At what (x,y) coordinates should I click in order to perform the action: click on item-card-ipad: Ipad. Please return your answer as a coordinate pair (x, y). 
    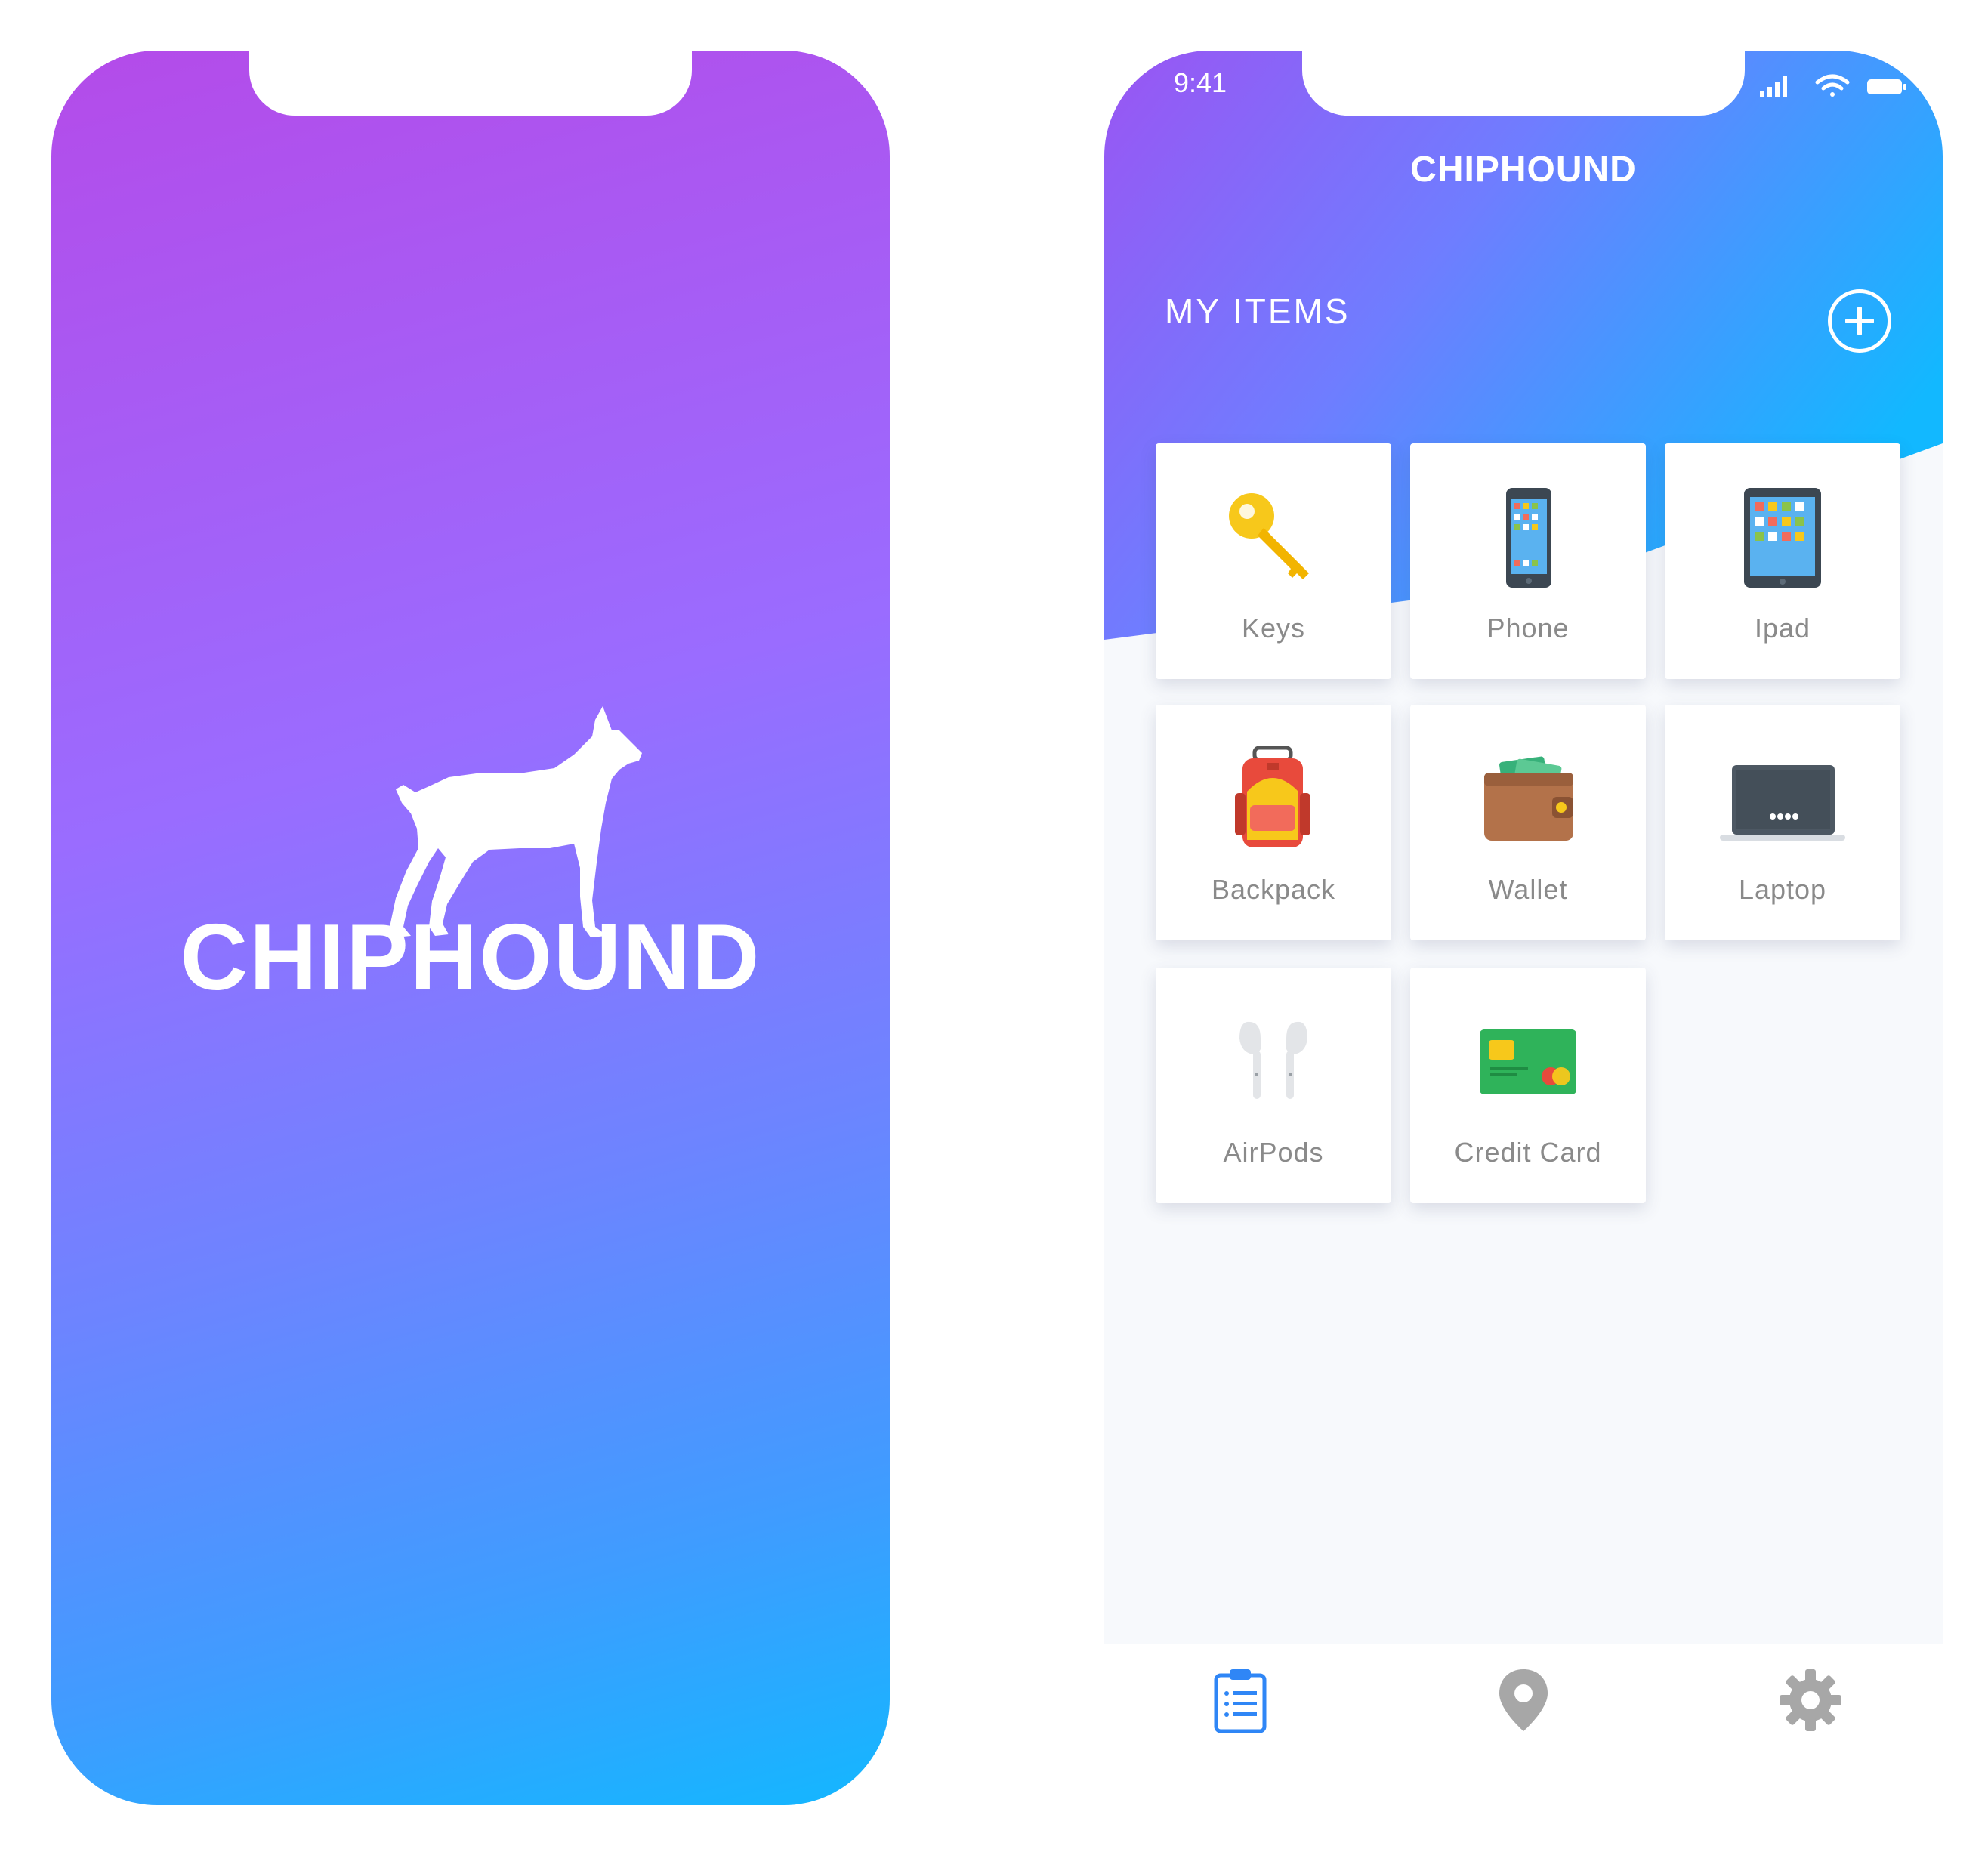
    Looking at the image, I should click on (1783, 561).